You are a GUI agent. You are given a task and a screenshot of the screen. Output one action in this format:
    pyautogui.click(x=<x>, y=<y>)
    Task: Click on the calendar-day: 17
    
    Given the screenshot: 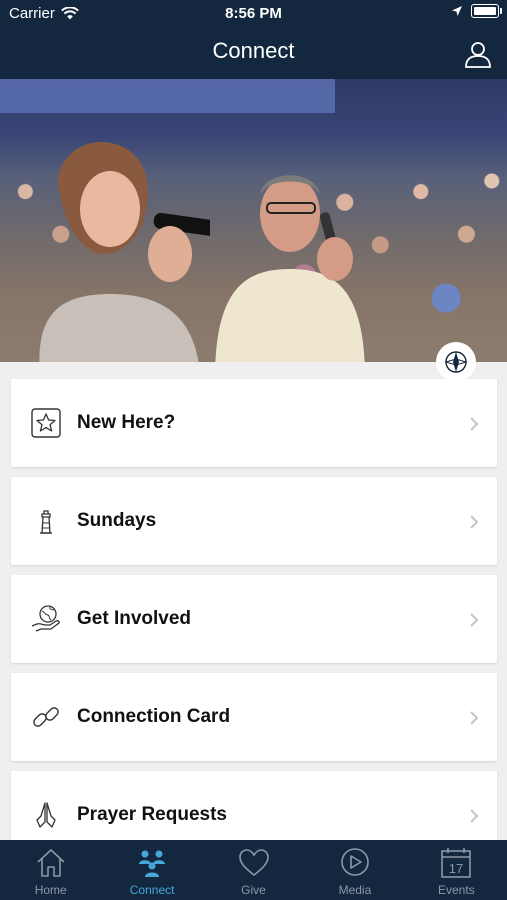 What is the action you would take?
    pyautogui.click(x=456, y=868)
    